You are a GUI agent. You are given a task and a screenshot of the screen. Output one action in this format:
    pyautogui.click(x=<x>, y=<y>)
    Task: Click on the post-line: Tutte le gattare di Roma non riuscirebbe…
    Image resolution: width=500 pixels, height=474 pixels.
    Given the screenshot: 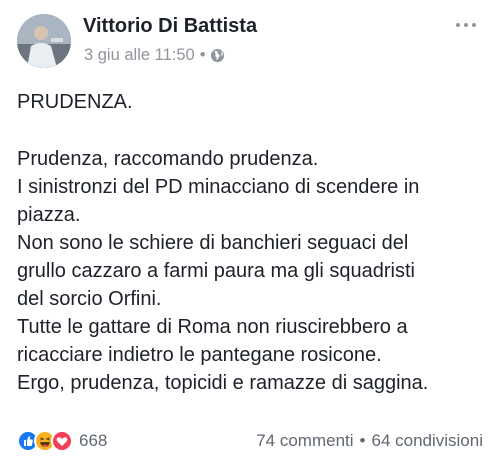 What is the action you would take?
    pyautogui.click(x=212, y=327)
    